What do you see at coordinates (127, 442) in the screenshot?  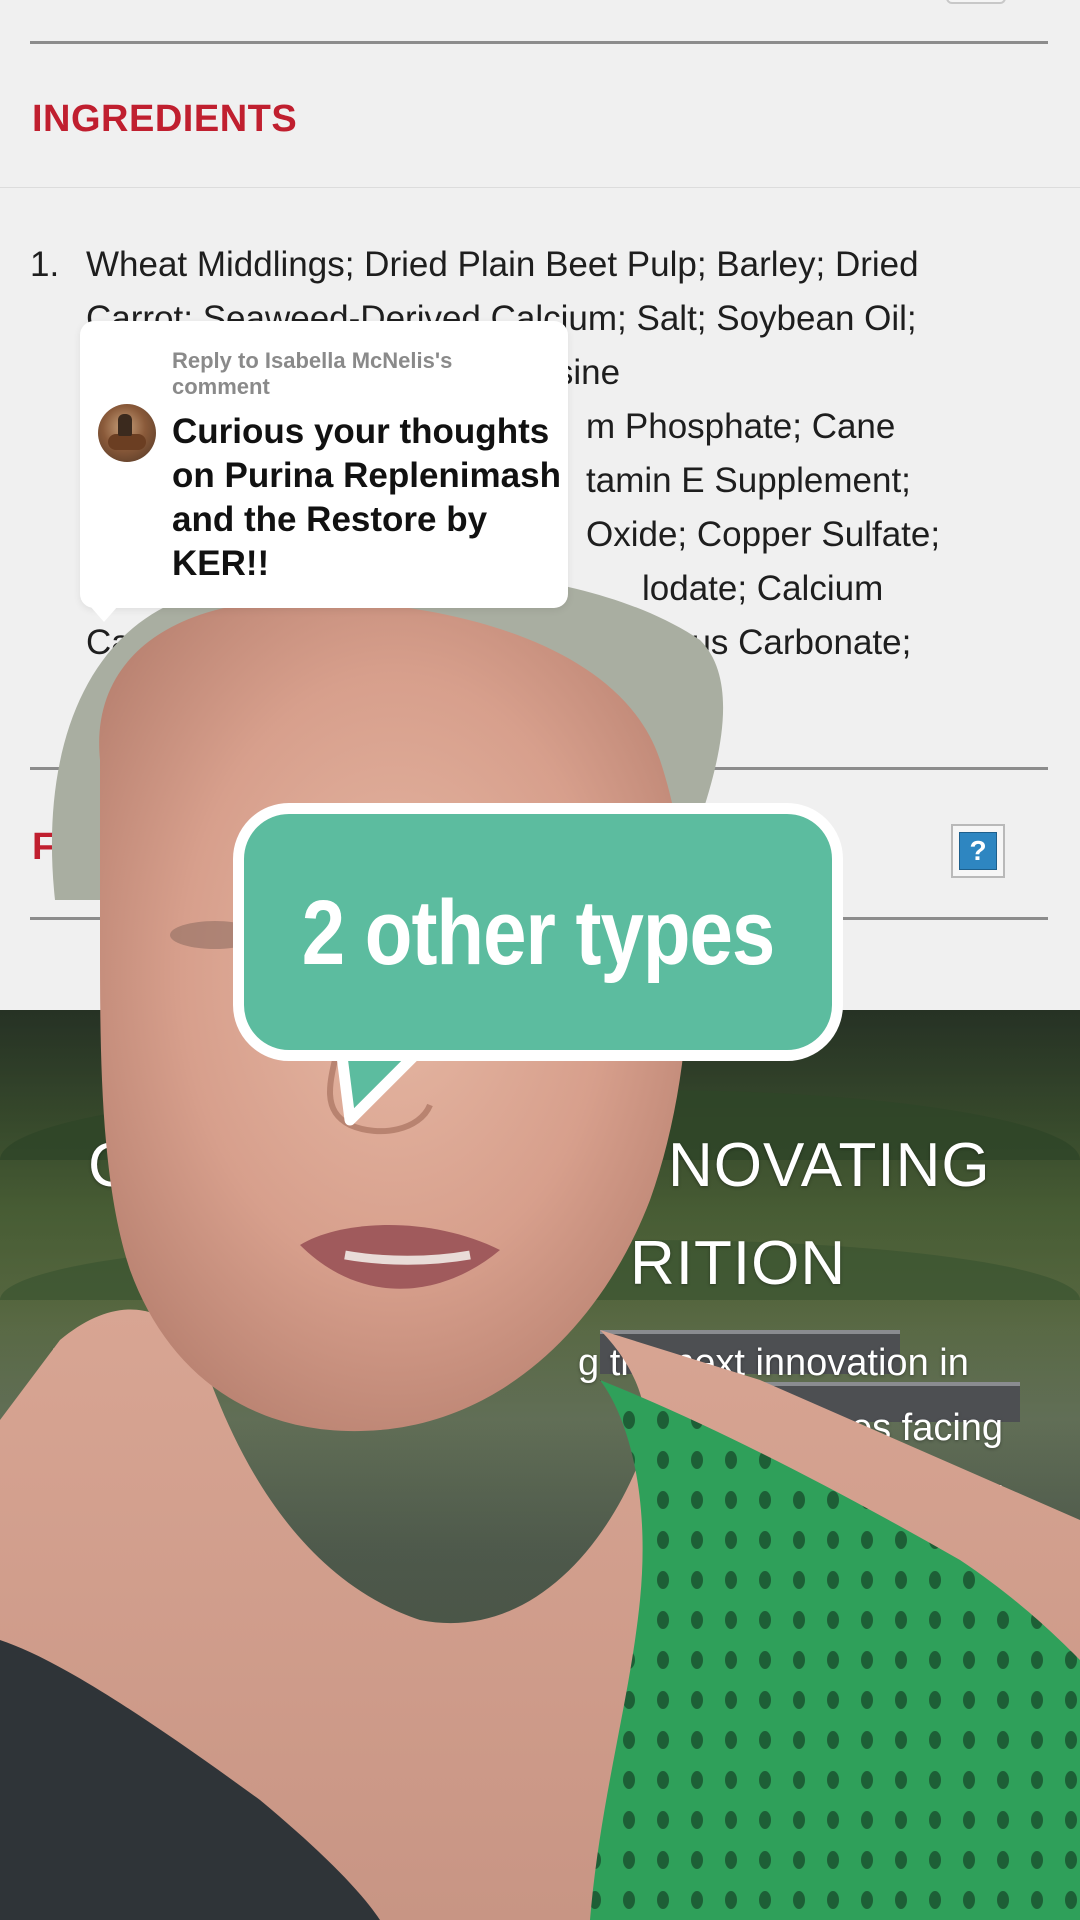 I see `horse-icon` at bounding box center [127, 442].